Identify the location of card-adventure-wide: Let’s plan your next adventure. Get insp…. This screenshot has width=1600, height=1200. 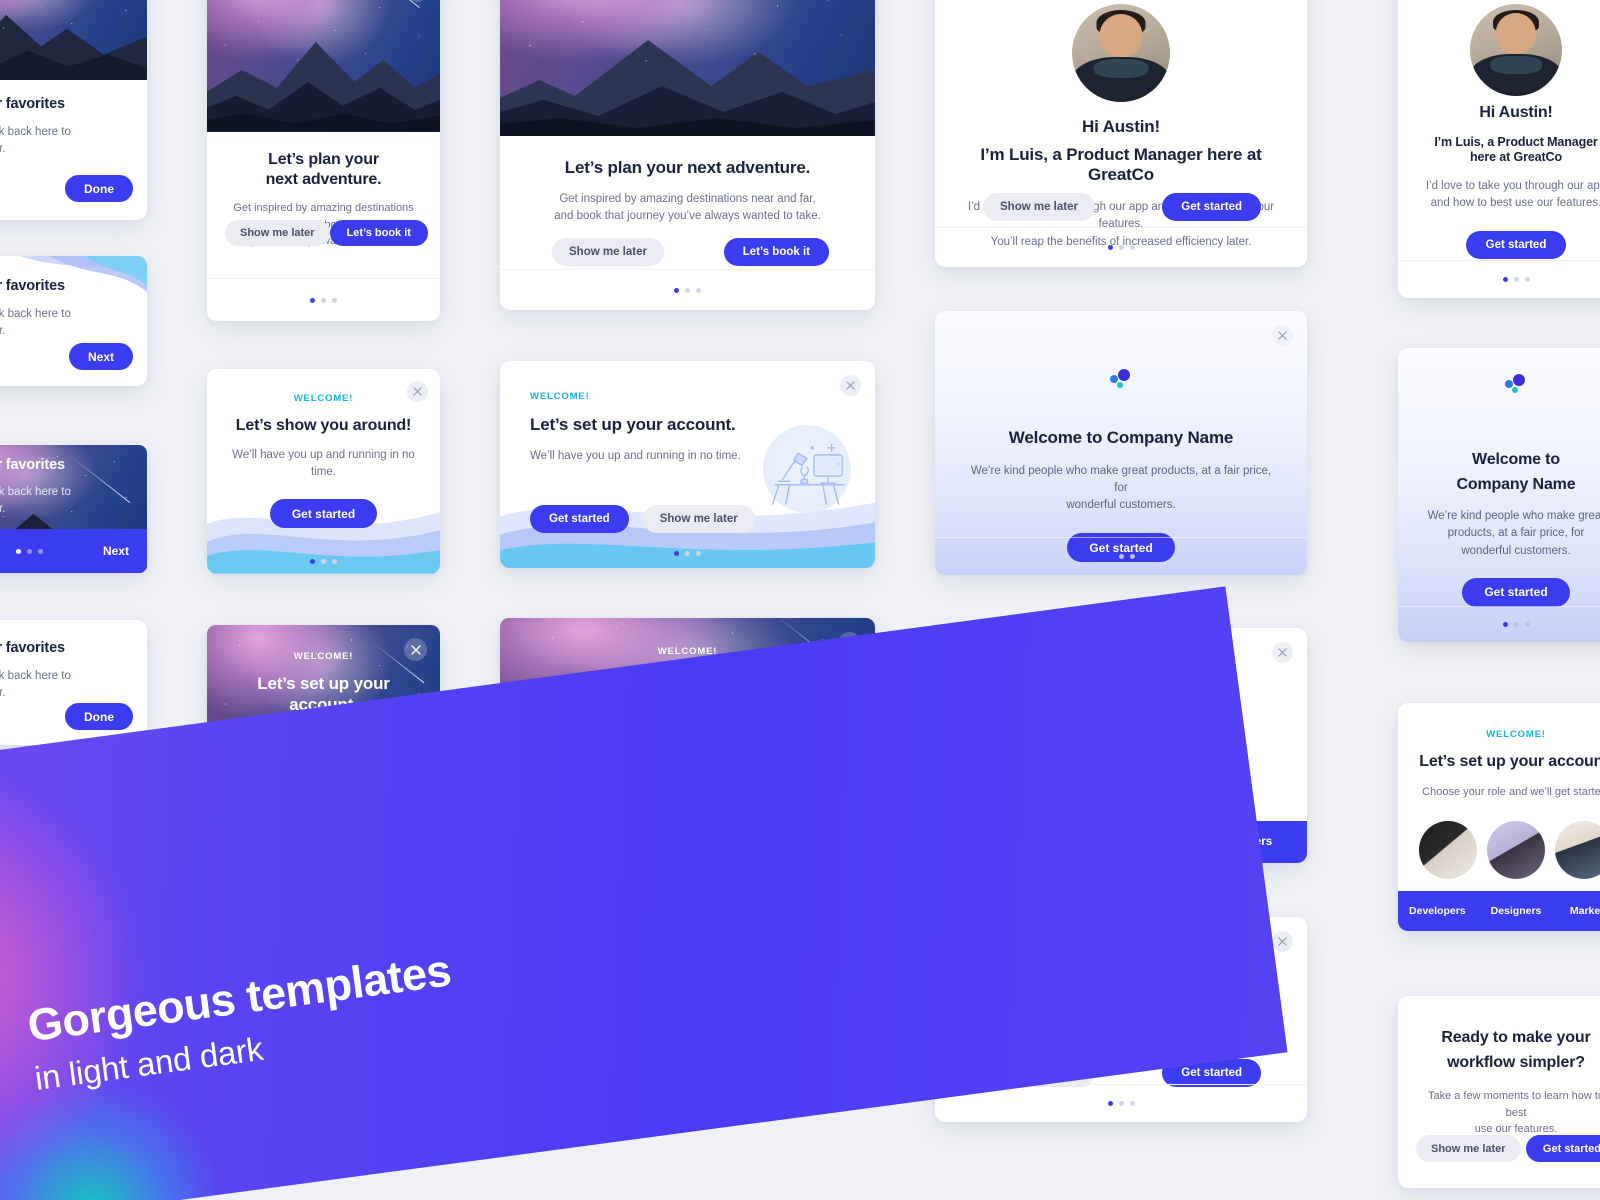
(687, 155).